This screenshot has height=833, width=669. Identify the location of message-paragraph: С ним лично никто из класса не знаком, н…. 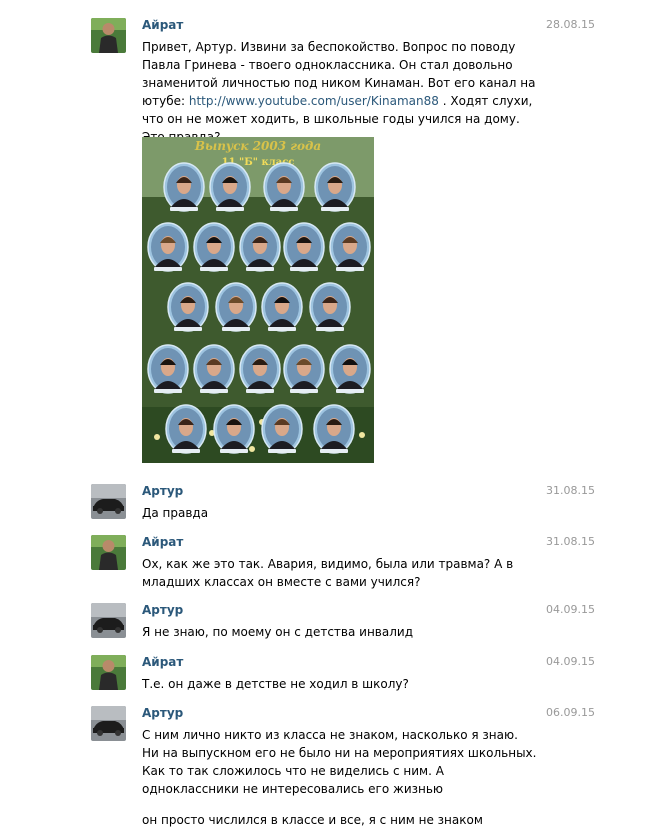
(339, 762).